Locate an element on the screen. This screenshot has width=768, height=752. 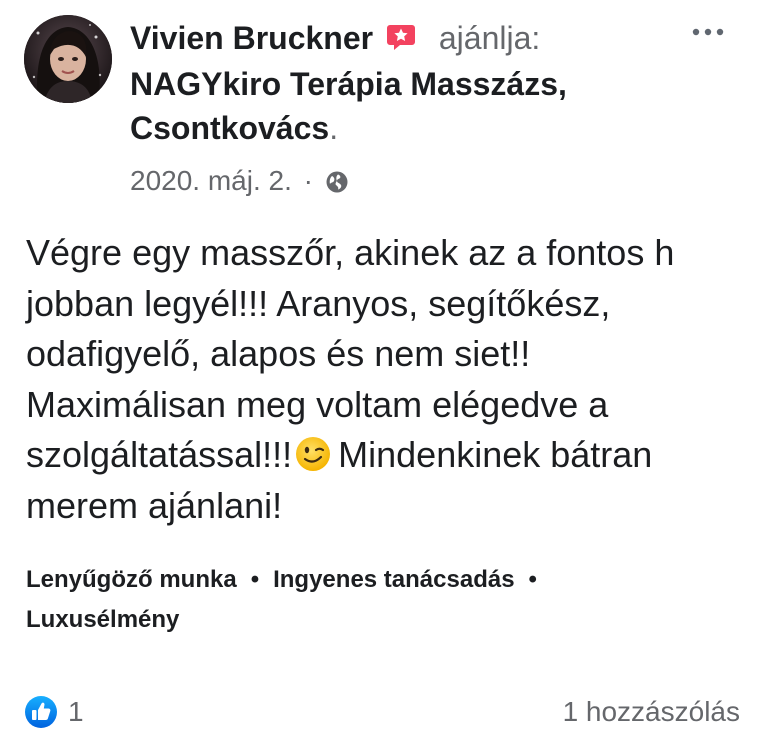
recommend-star-icon is located at coordinates (401, 37).